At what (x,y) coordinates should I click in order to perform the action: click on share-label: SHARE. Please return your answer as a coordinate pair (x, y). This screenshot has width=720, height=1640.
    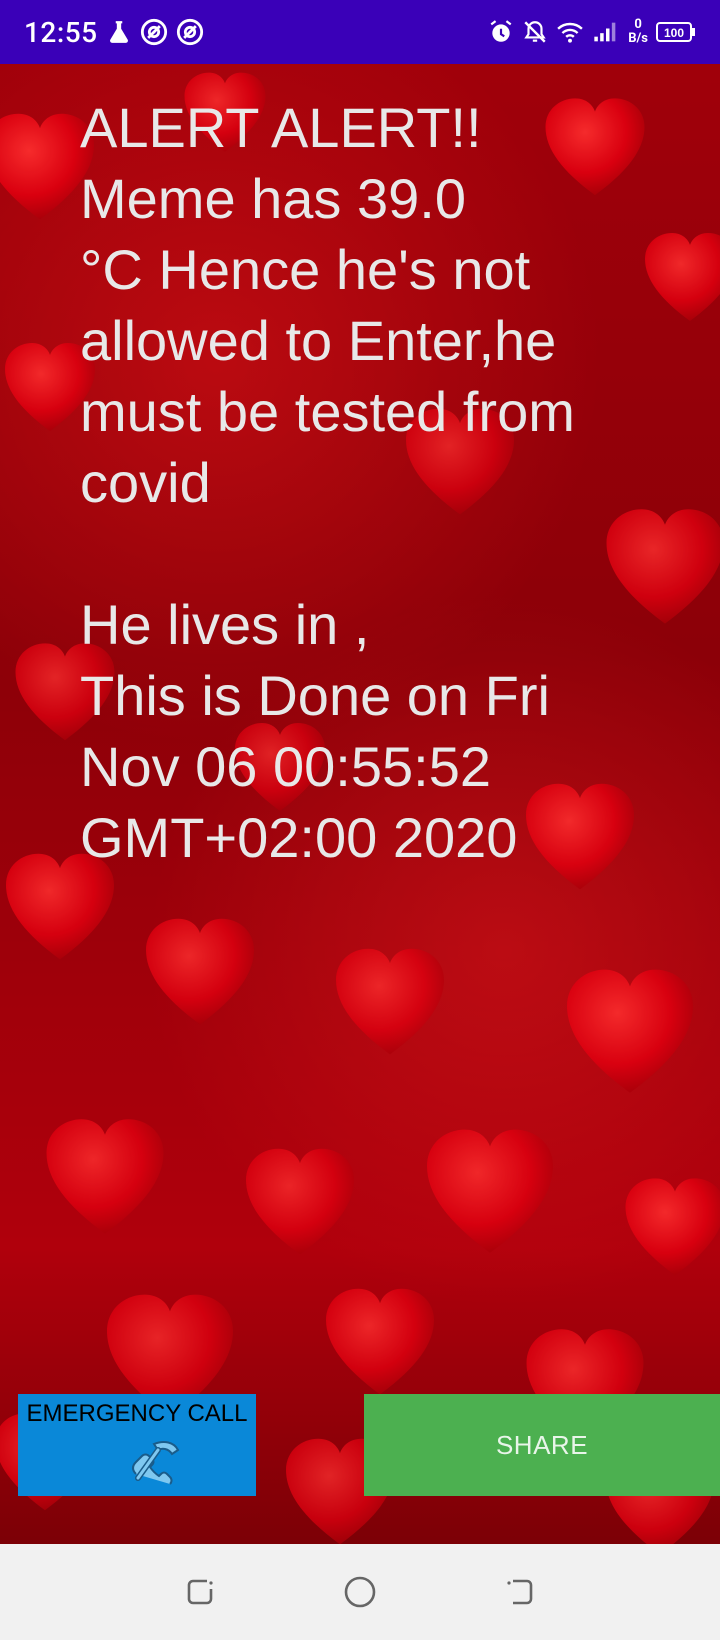
    Looking at the image, I should click on (542, 1444).